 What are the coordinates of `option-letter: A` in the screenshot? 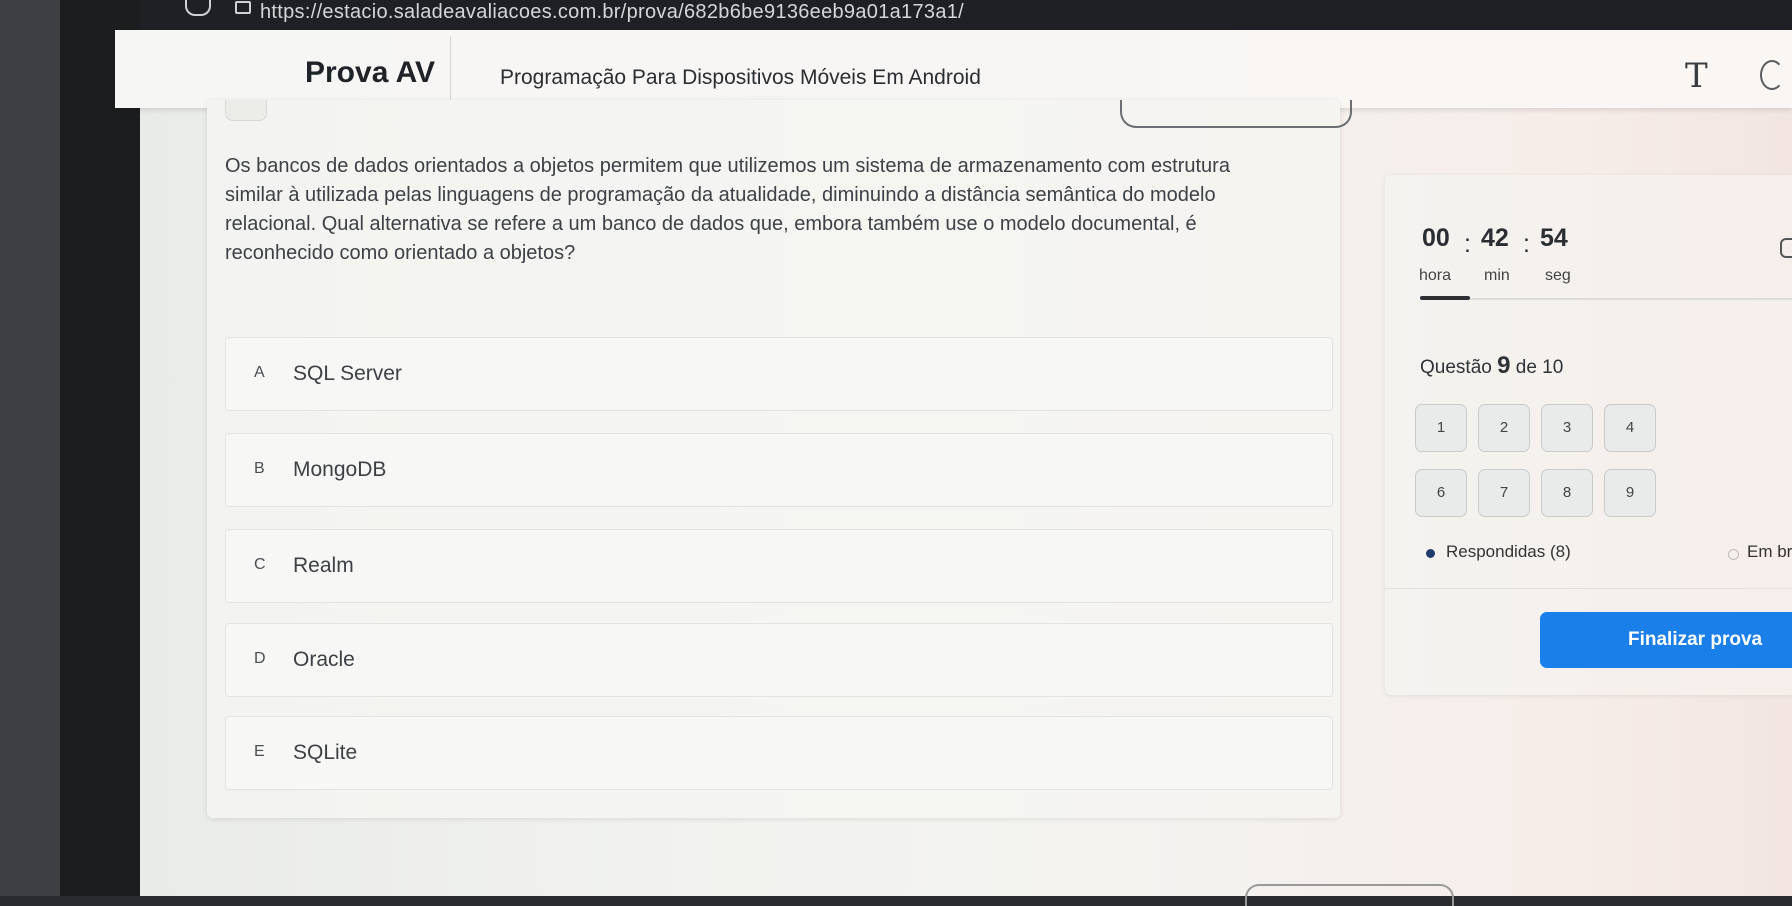 It's located at (259, 372).